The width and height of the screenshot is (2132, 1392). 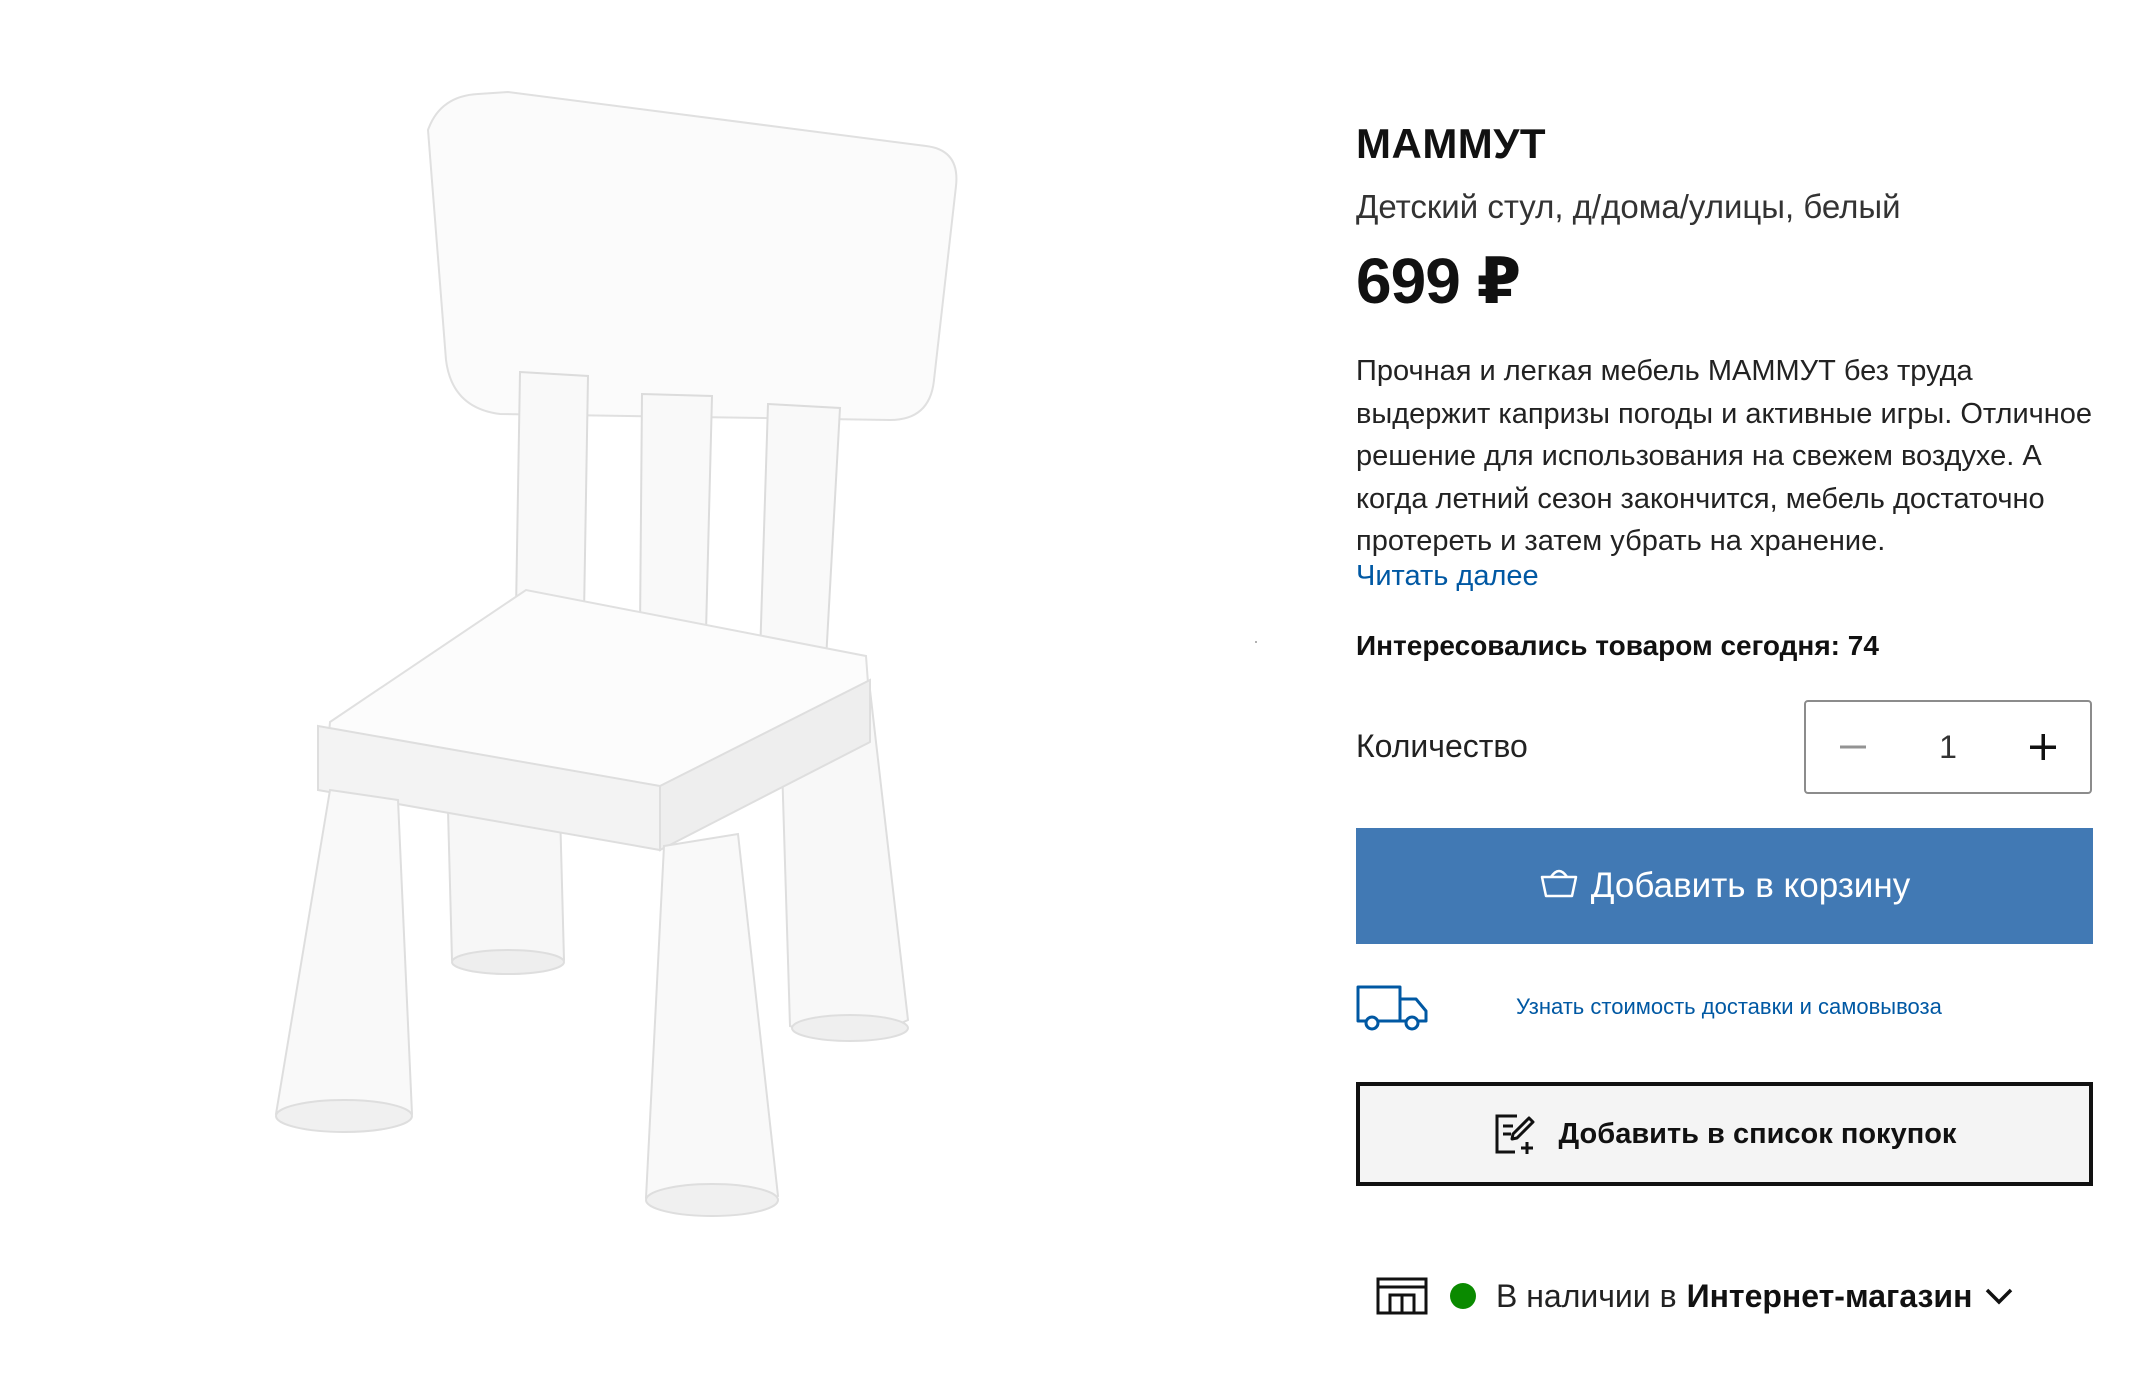 I want to click on interest-label: Интересовались товаром сегодня:, so click(x=1598, y=645).